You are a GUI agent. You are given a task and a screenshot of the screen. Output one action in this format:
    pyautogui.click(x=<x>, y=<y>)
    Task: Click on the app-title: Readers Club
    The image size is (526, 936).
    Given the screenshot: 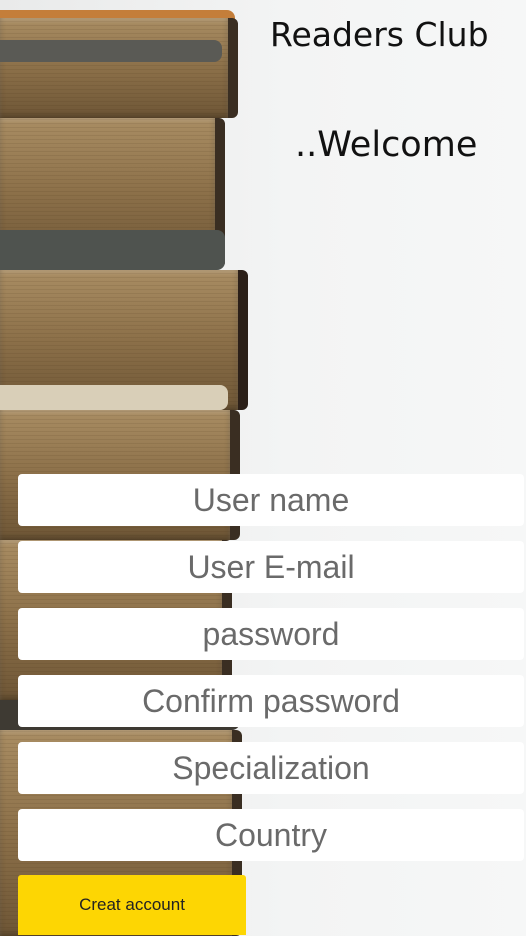 What is the action you would take?
    pyautogui.click(x=379, y=34)
    